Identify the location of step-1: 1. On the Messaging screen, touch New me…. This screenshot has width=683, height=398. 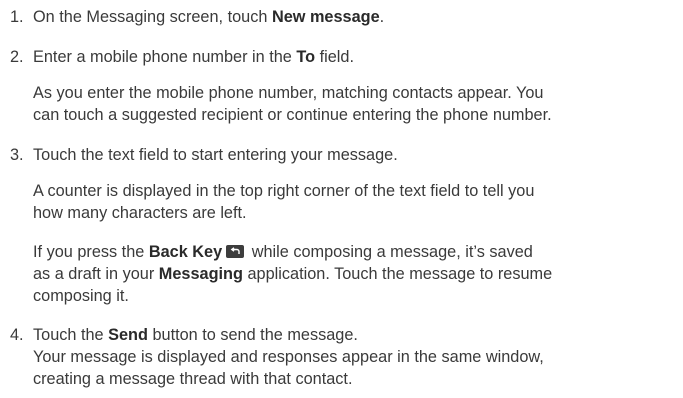
(343, 17).